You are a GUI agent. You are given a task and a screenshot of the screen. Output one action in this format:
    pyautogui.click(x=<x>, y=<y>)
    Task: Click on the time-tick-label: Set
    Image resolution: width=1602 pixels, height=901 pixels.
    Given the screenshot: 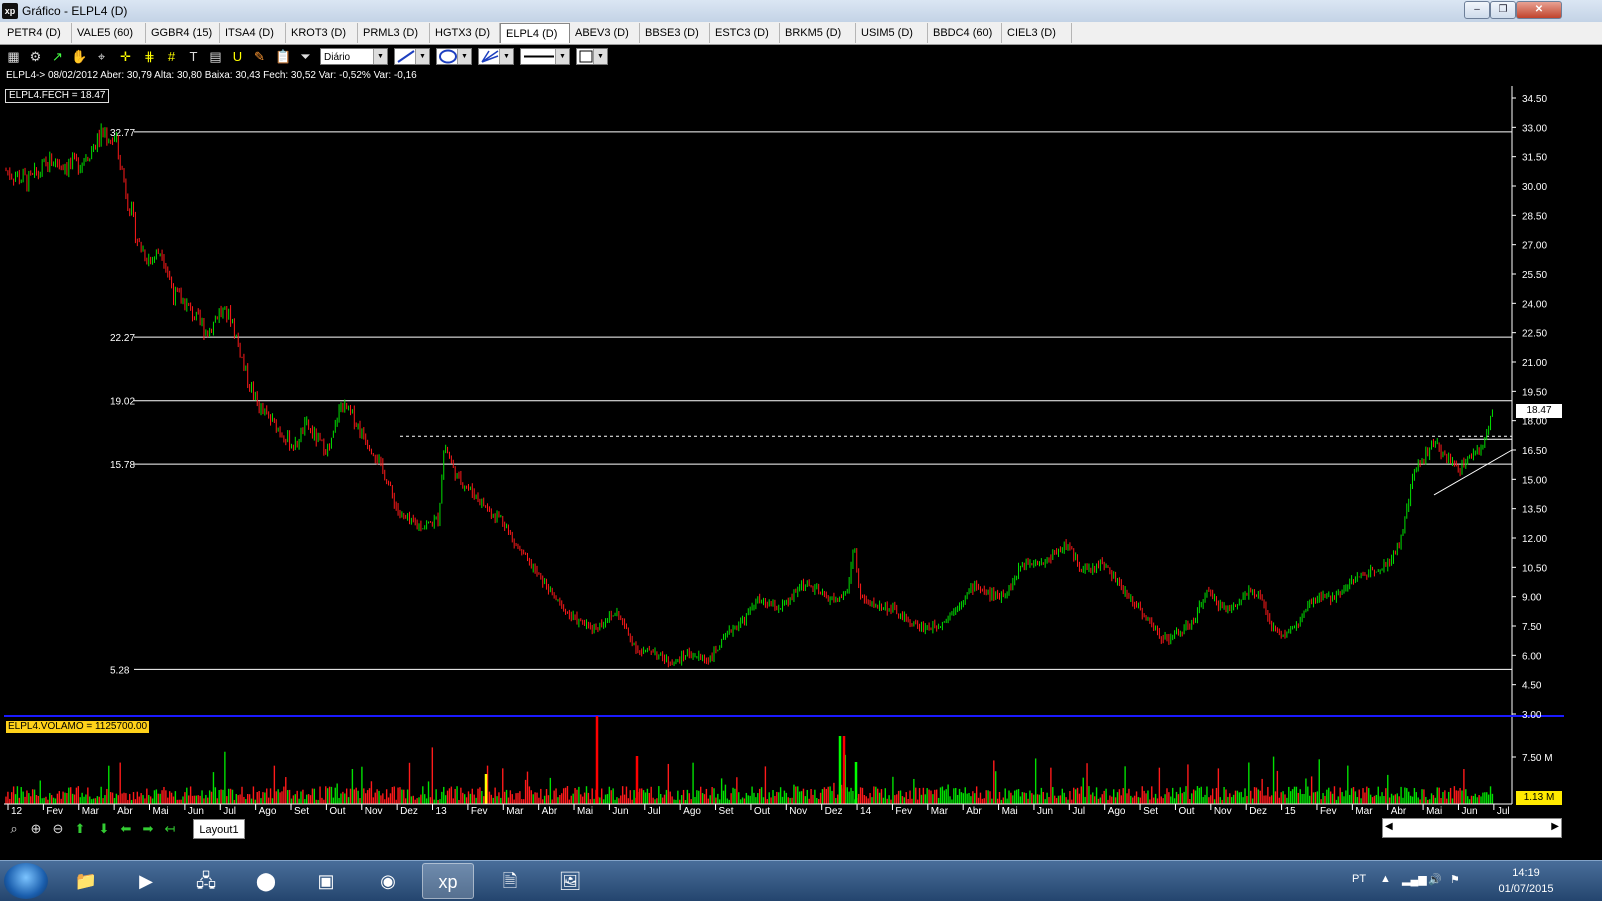 What is the action you would take?
    pyautogui.click(x=726, y=811)
    